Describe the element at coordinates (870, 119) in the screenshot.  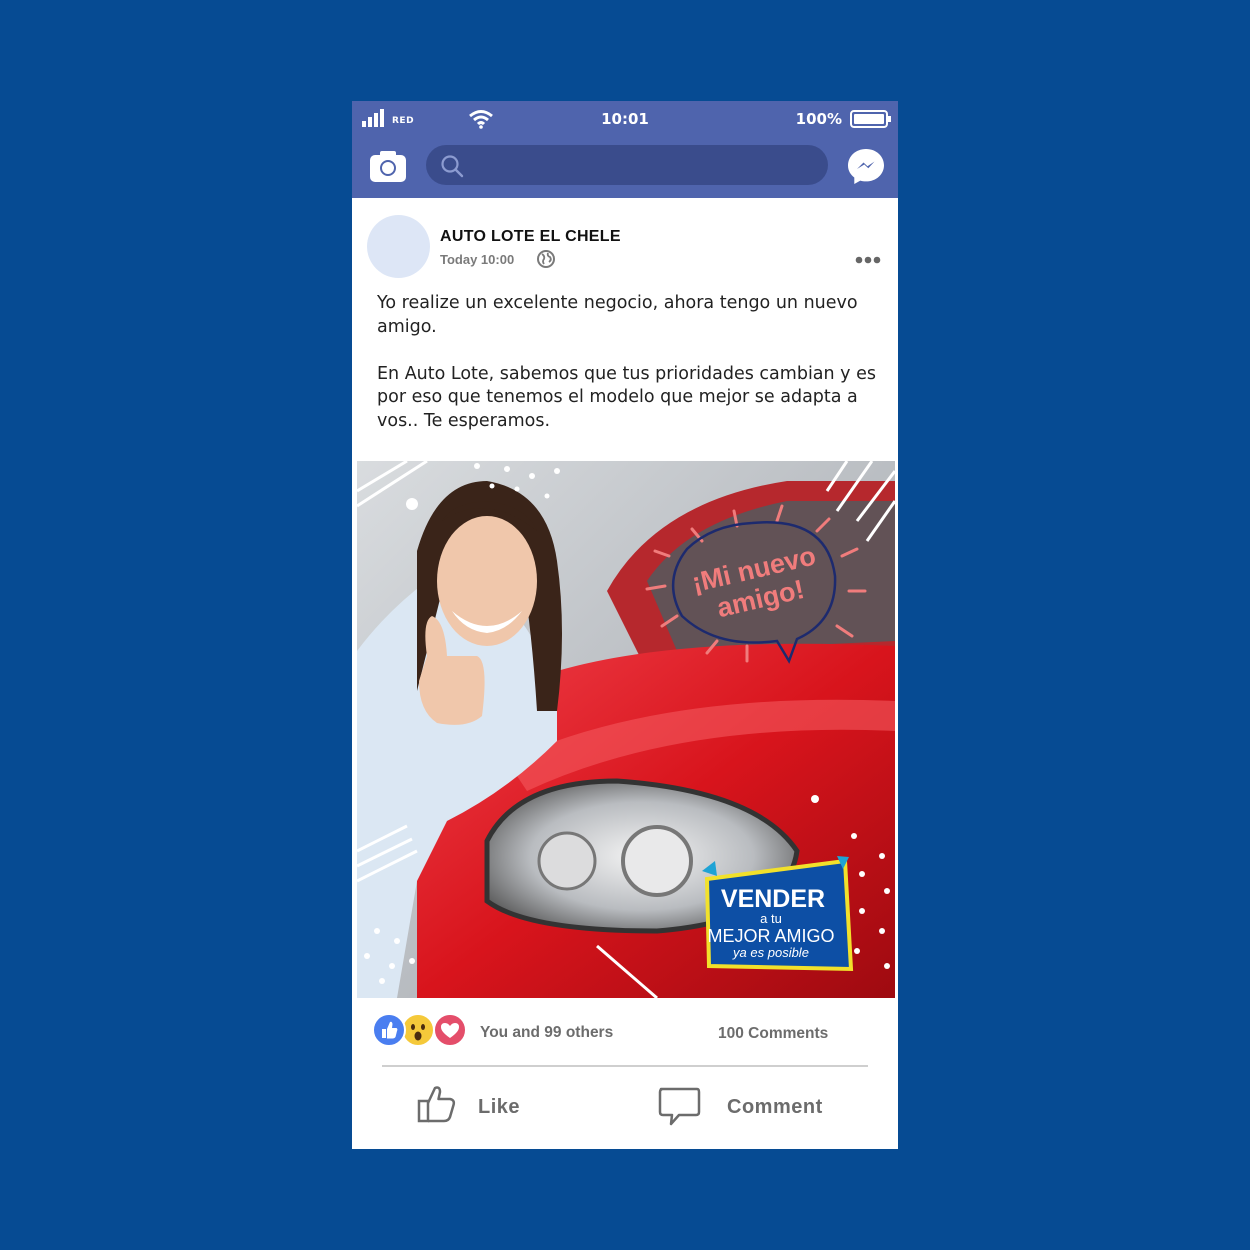
I see `battery-icon` at that location.